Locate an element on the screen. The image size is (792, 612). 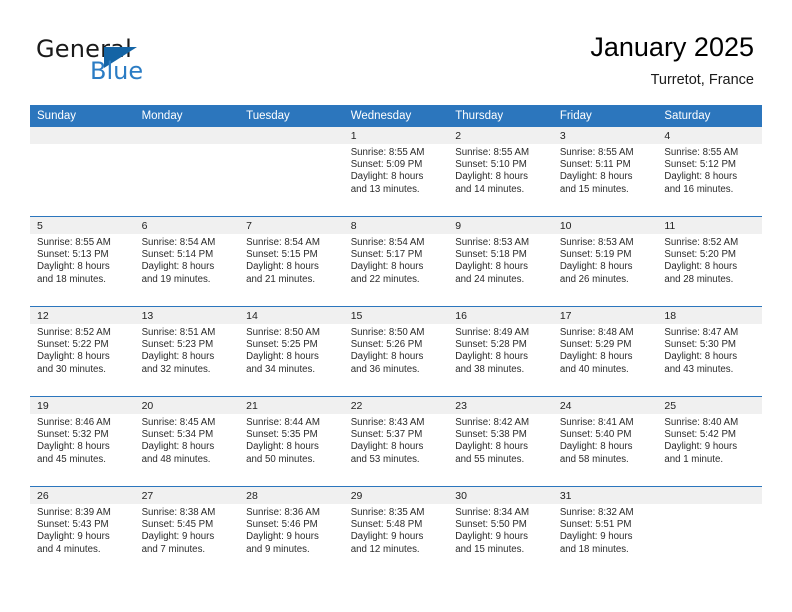
daylight-text-line2: and 50 minutes. is located at coordinates (281, 459).